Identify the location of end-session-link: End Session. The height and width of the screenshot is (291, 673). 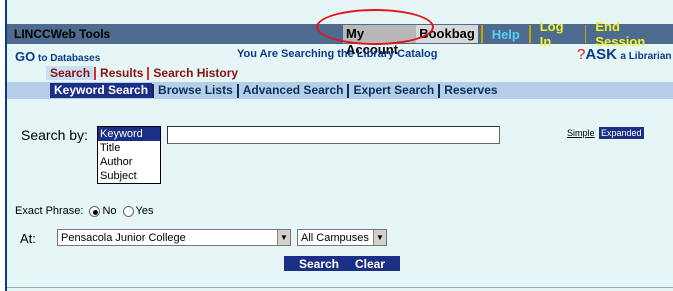
(631, 34).